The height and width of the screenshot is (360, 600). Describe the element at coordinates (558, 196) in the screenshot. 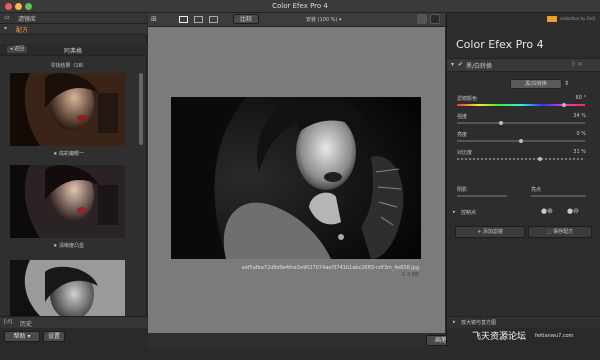

I see `highlights-slider` at that location.